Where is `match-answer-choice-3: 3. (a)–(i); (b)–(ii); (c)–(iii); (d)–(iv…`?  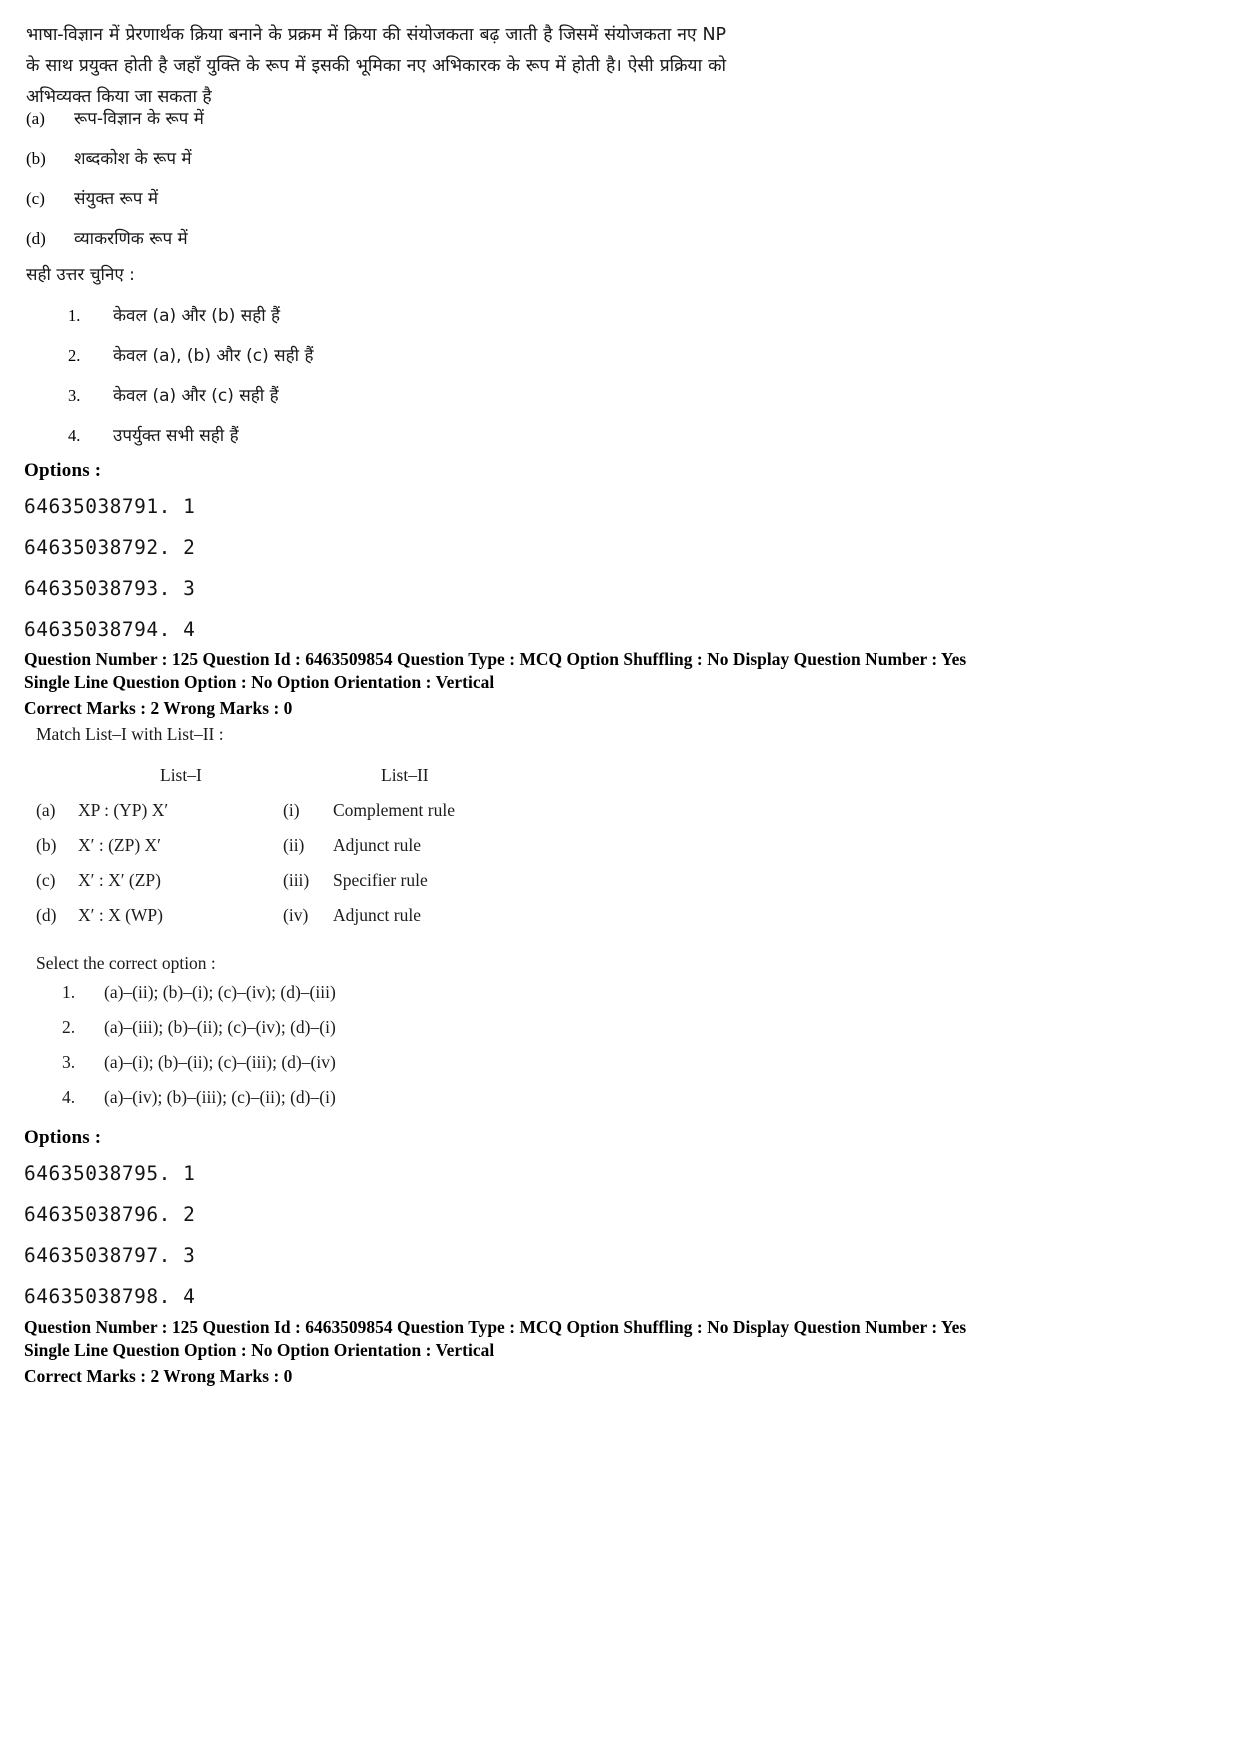
match-answer-choice-3: 3. (a)–(i); (b)–(ii); (c)–(iii); (d)–(iv… is located at coordinates (412, 1069).